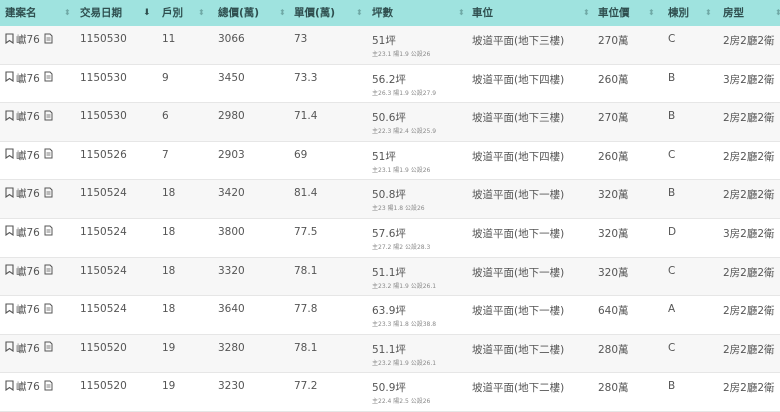 Image resolution: width=780 pixels, height=412 pixels. Describe the element at coordinates (613, 233) in the screenshot. I see `parking-price-cell: 320萬` at that location.